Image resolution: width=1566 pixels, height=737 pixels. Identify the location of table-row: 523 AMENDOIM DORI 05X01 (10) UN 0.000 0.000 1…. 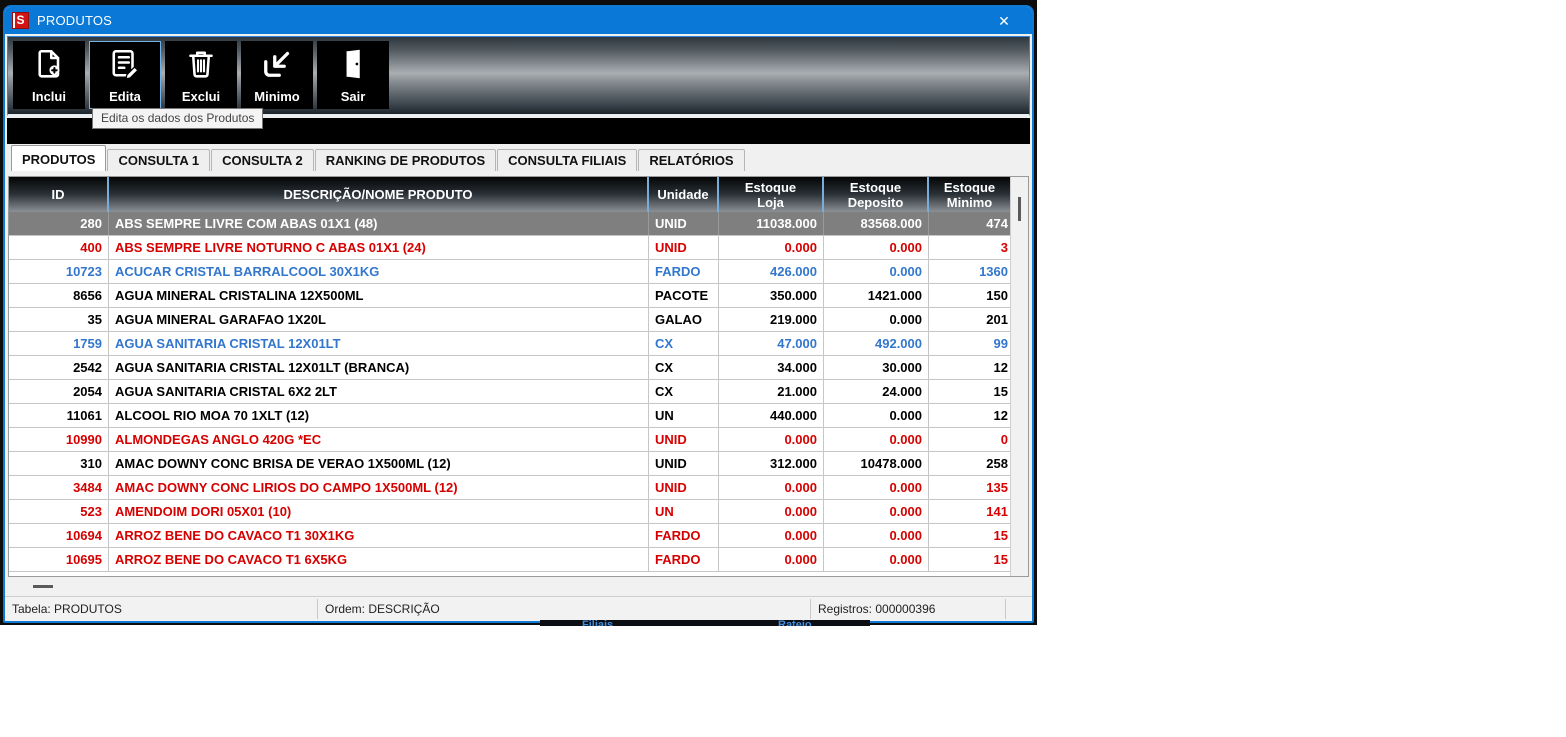
(509, 512).